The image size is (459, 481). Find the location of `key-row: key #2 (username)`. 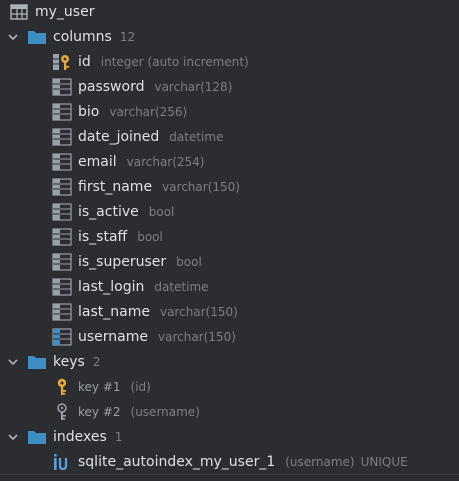

key-row: key #2 (username) is located at coordinates (229, 411).